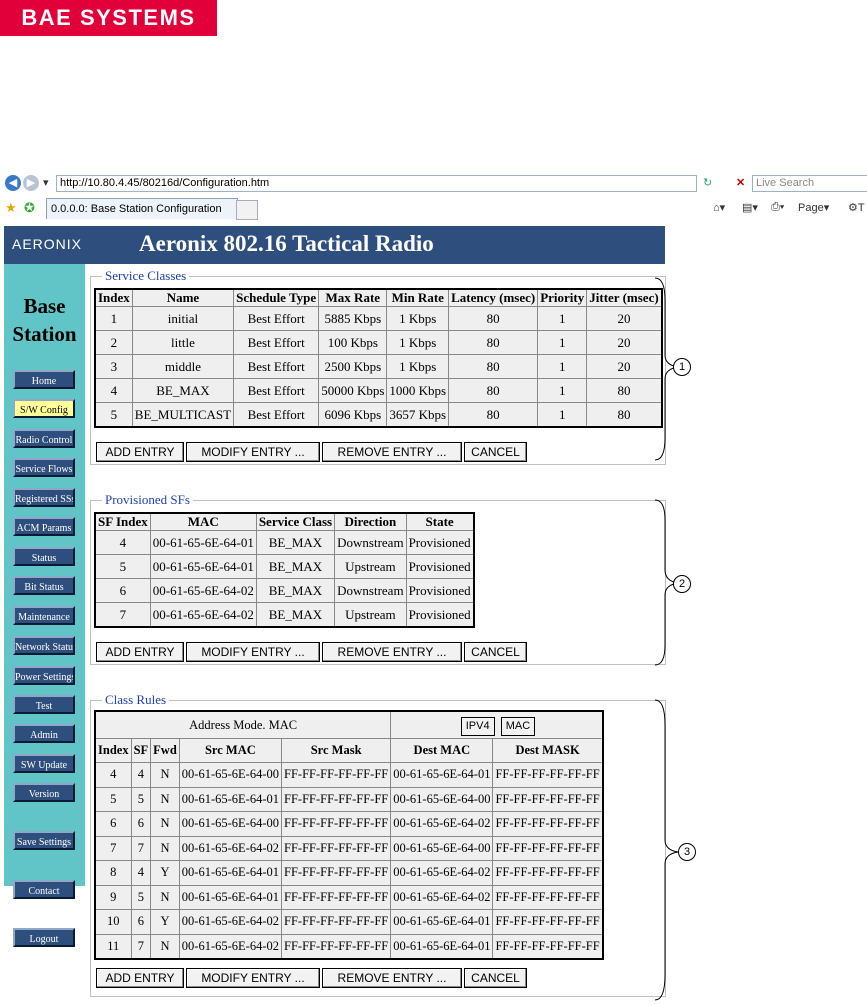 The image size is (867, 1005). What do you see at coordinates (378, 366) in the screenshot?
I see `service-class-row: 3 middle Best Effort 2500 Kbps 1 Kbps 80 1 20` at bounding box center [378, 366].